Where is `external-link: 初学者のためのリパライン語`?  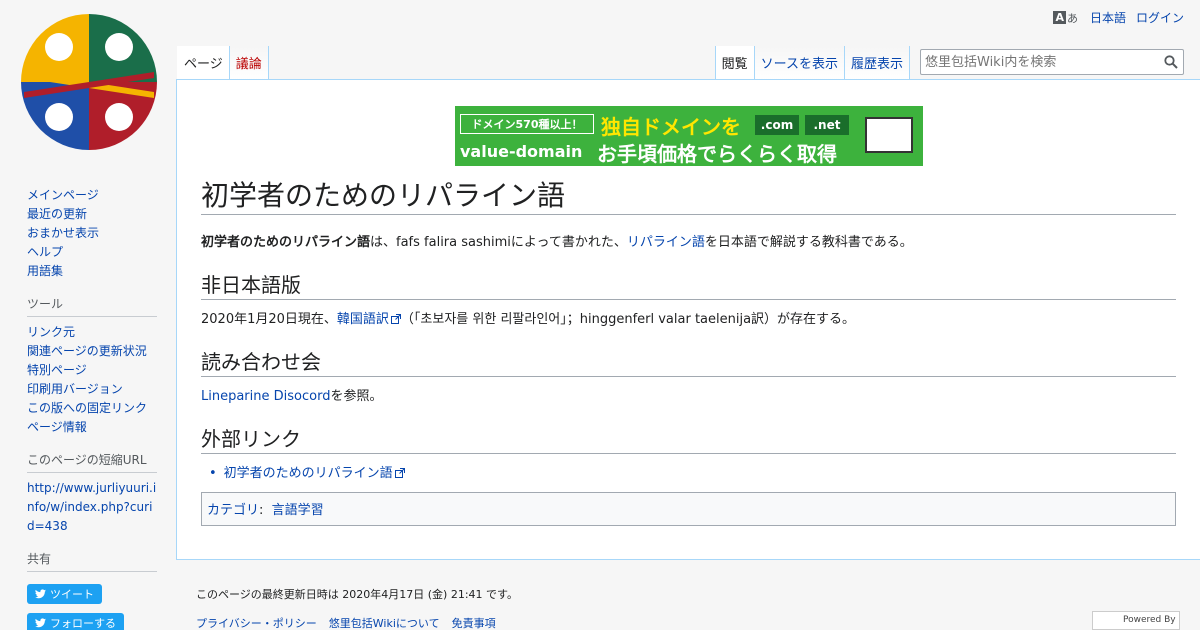 external-link: 初学者のためのリパライン語 is located at coordinates (314, 473).